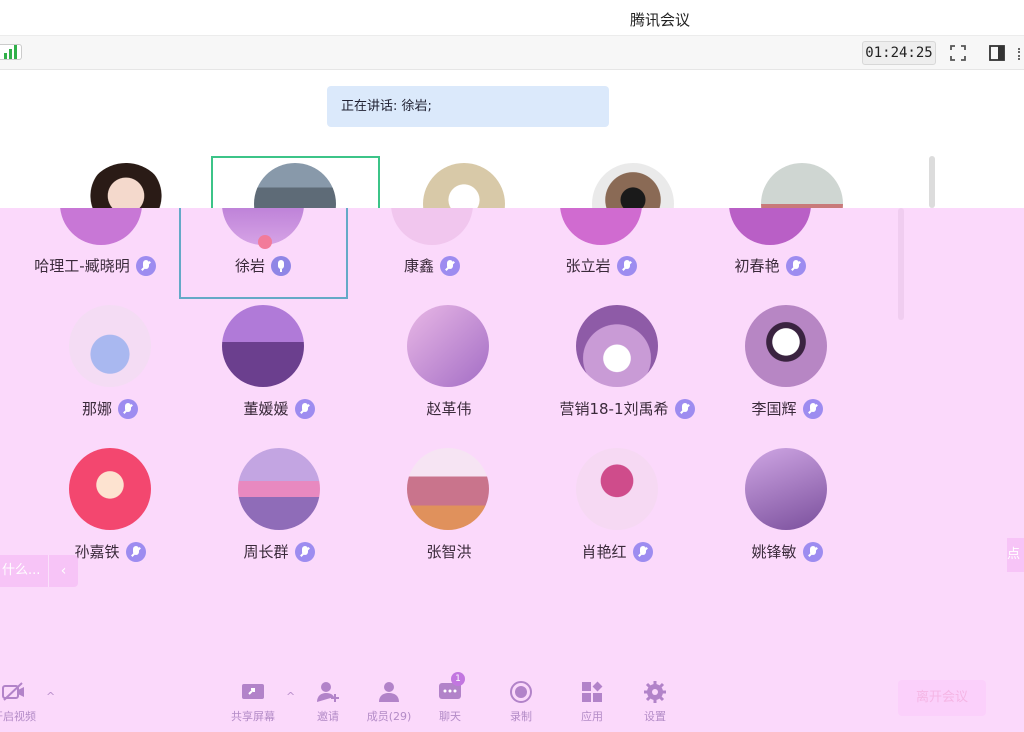  What do you see at coordinates (770, 266) in the screenshot?
I see `participant-label: 初春艳` at bounding box center [770, 266].